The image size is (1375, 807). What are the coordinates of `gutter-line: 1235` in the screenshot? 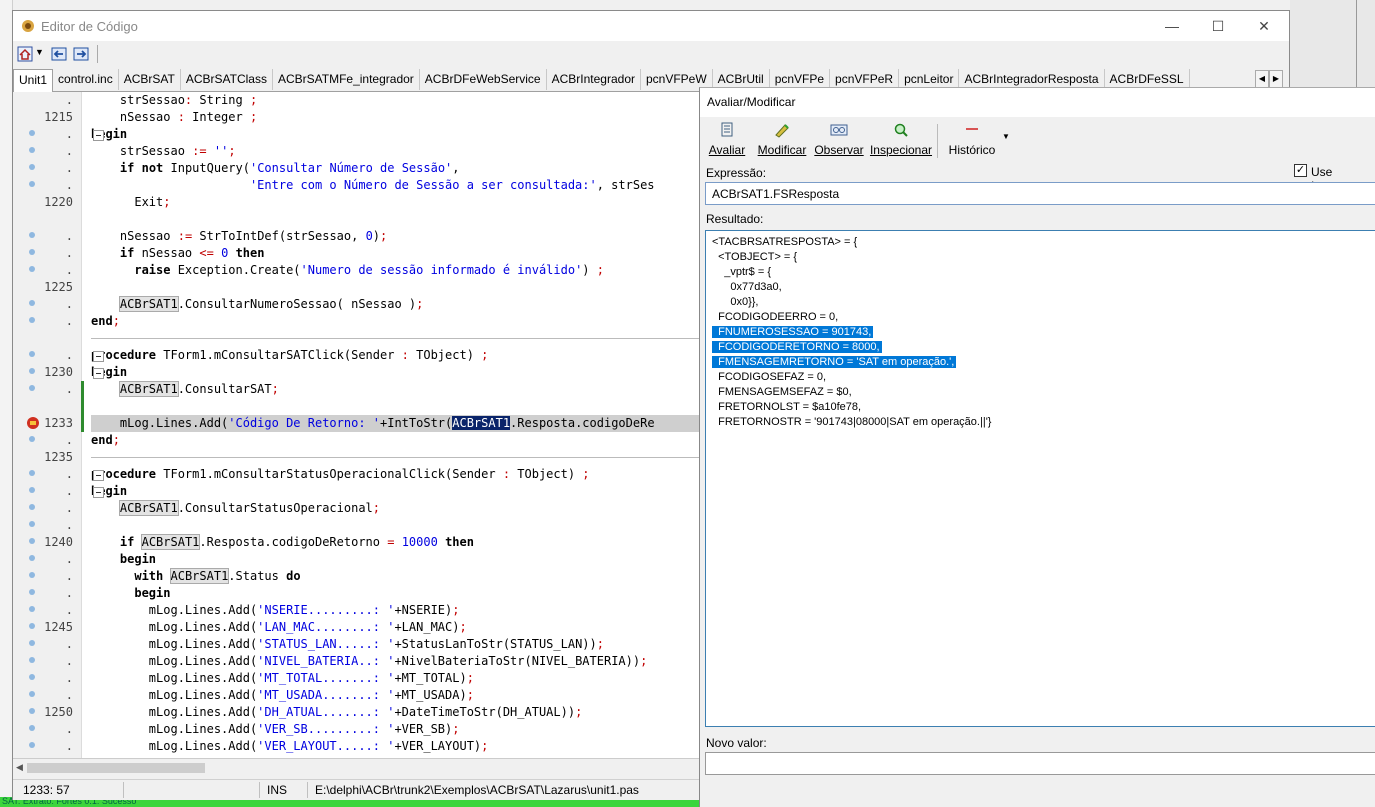 It's located at (47, 457).